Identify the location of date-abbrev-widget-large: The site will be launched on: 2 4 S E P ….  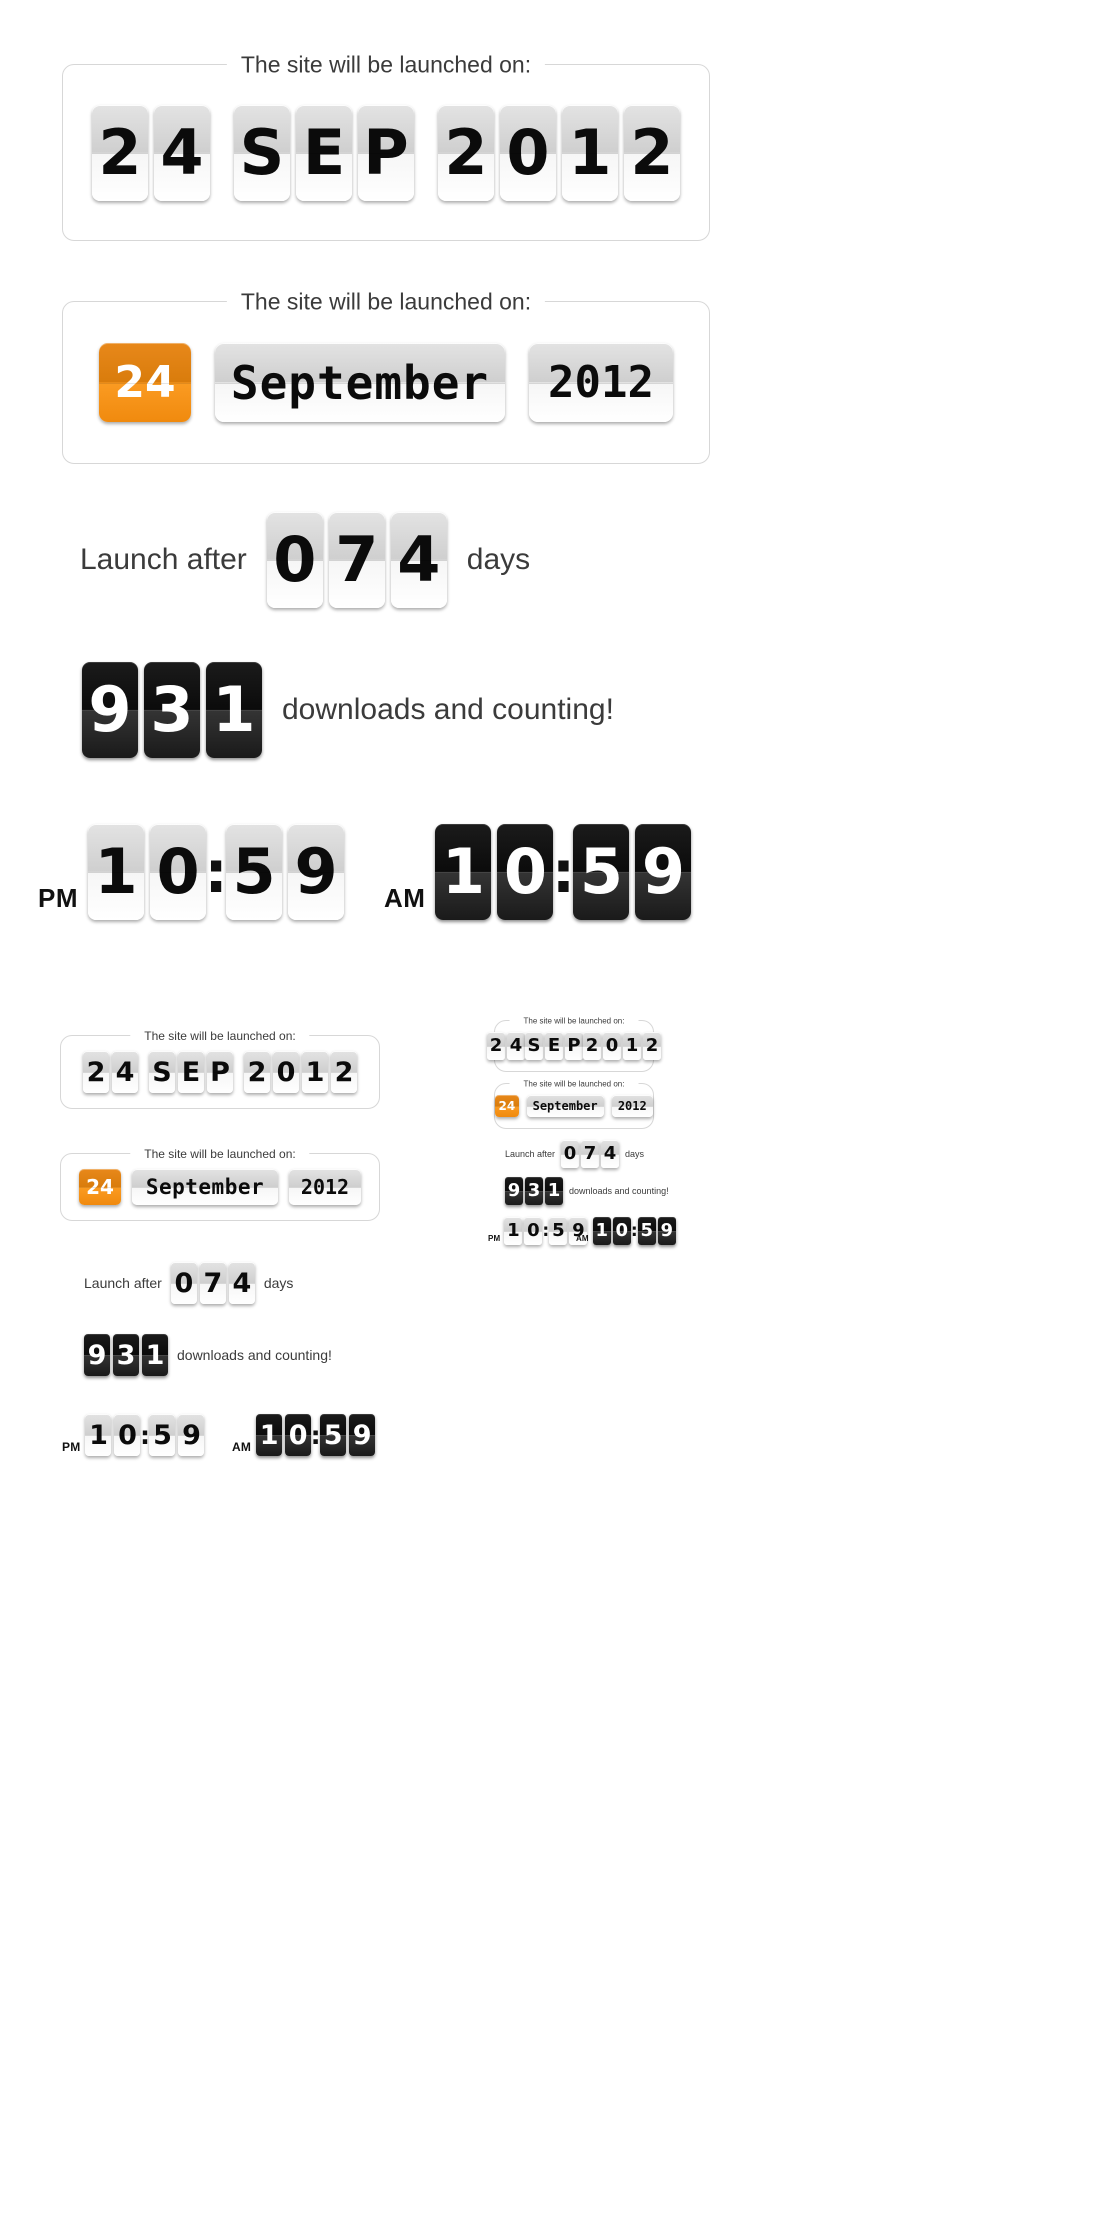
(386, 146).